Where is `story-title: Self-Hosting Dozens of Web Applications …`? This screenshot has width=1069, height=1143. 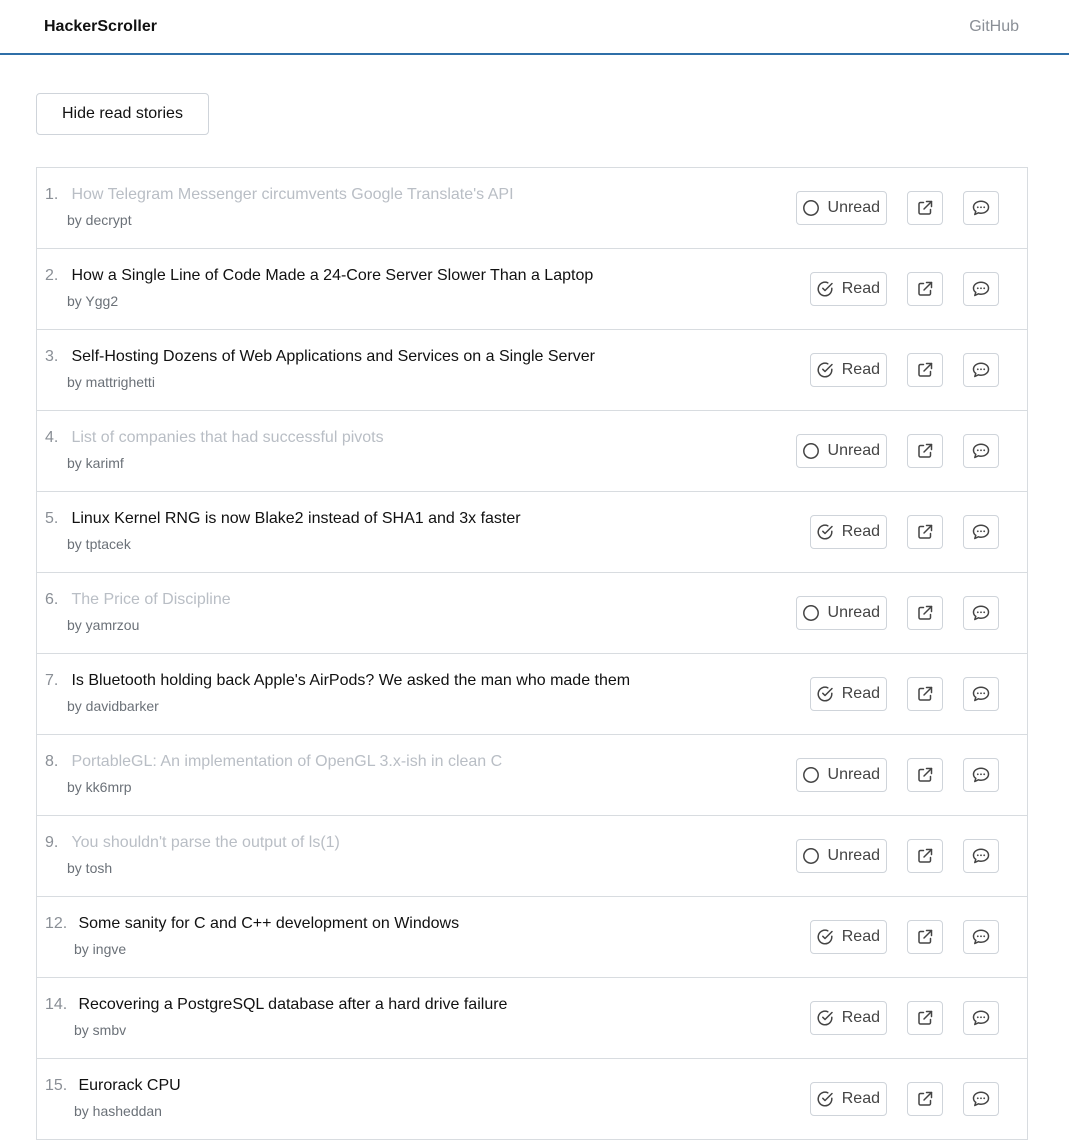
story-title: Self-Hosting Dozens of Web Applications … is located at coordinates (333, 356).